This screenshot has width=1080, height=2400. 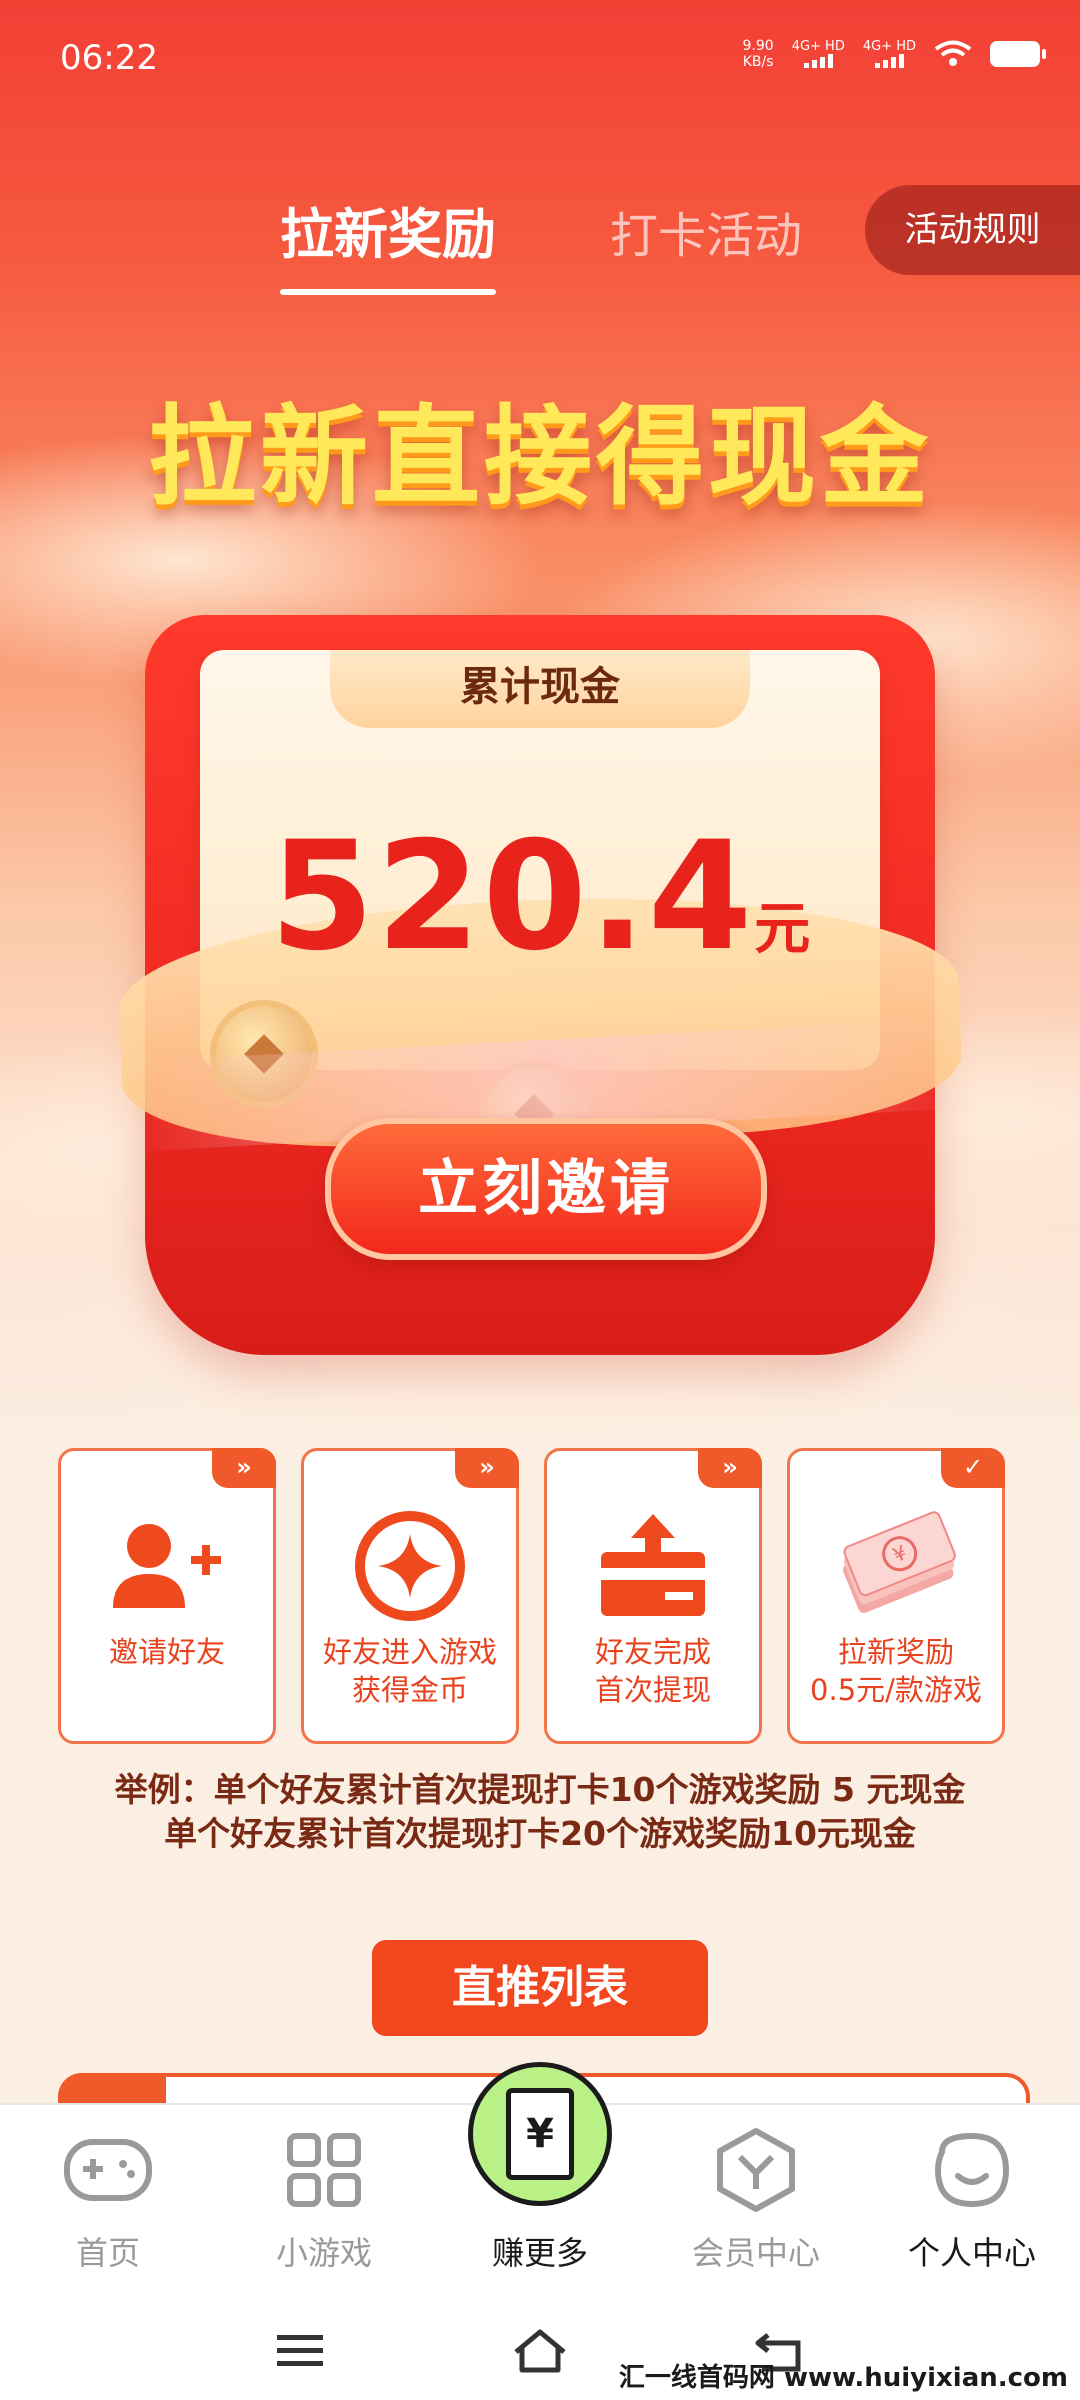 What do you see at coordinates (652, 1690) in the screenshot?
I see `step-label: 首次提现` at bounding box center [652, 1690].